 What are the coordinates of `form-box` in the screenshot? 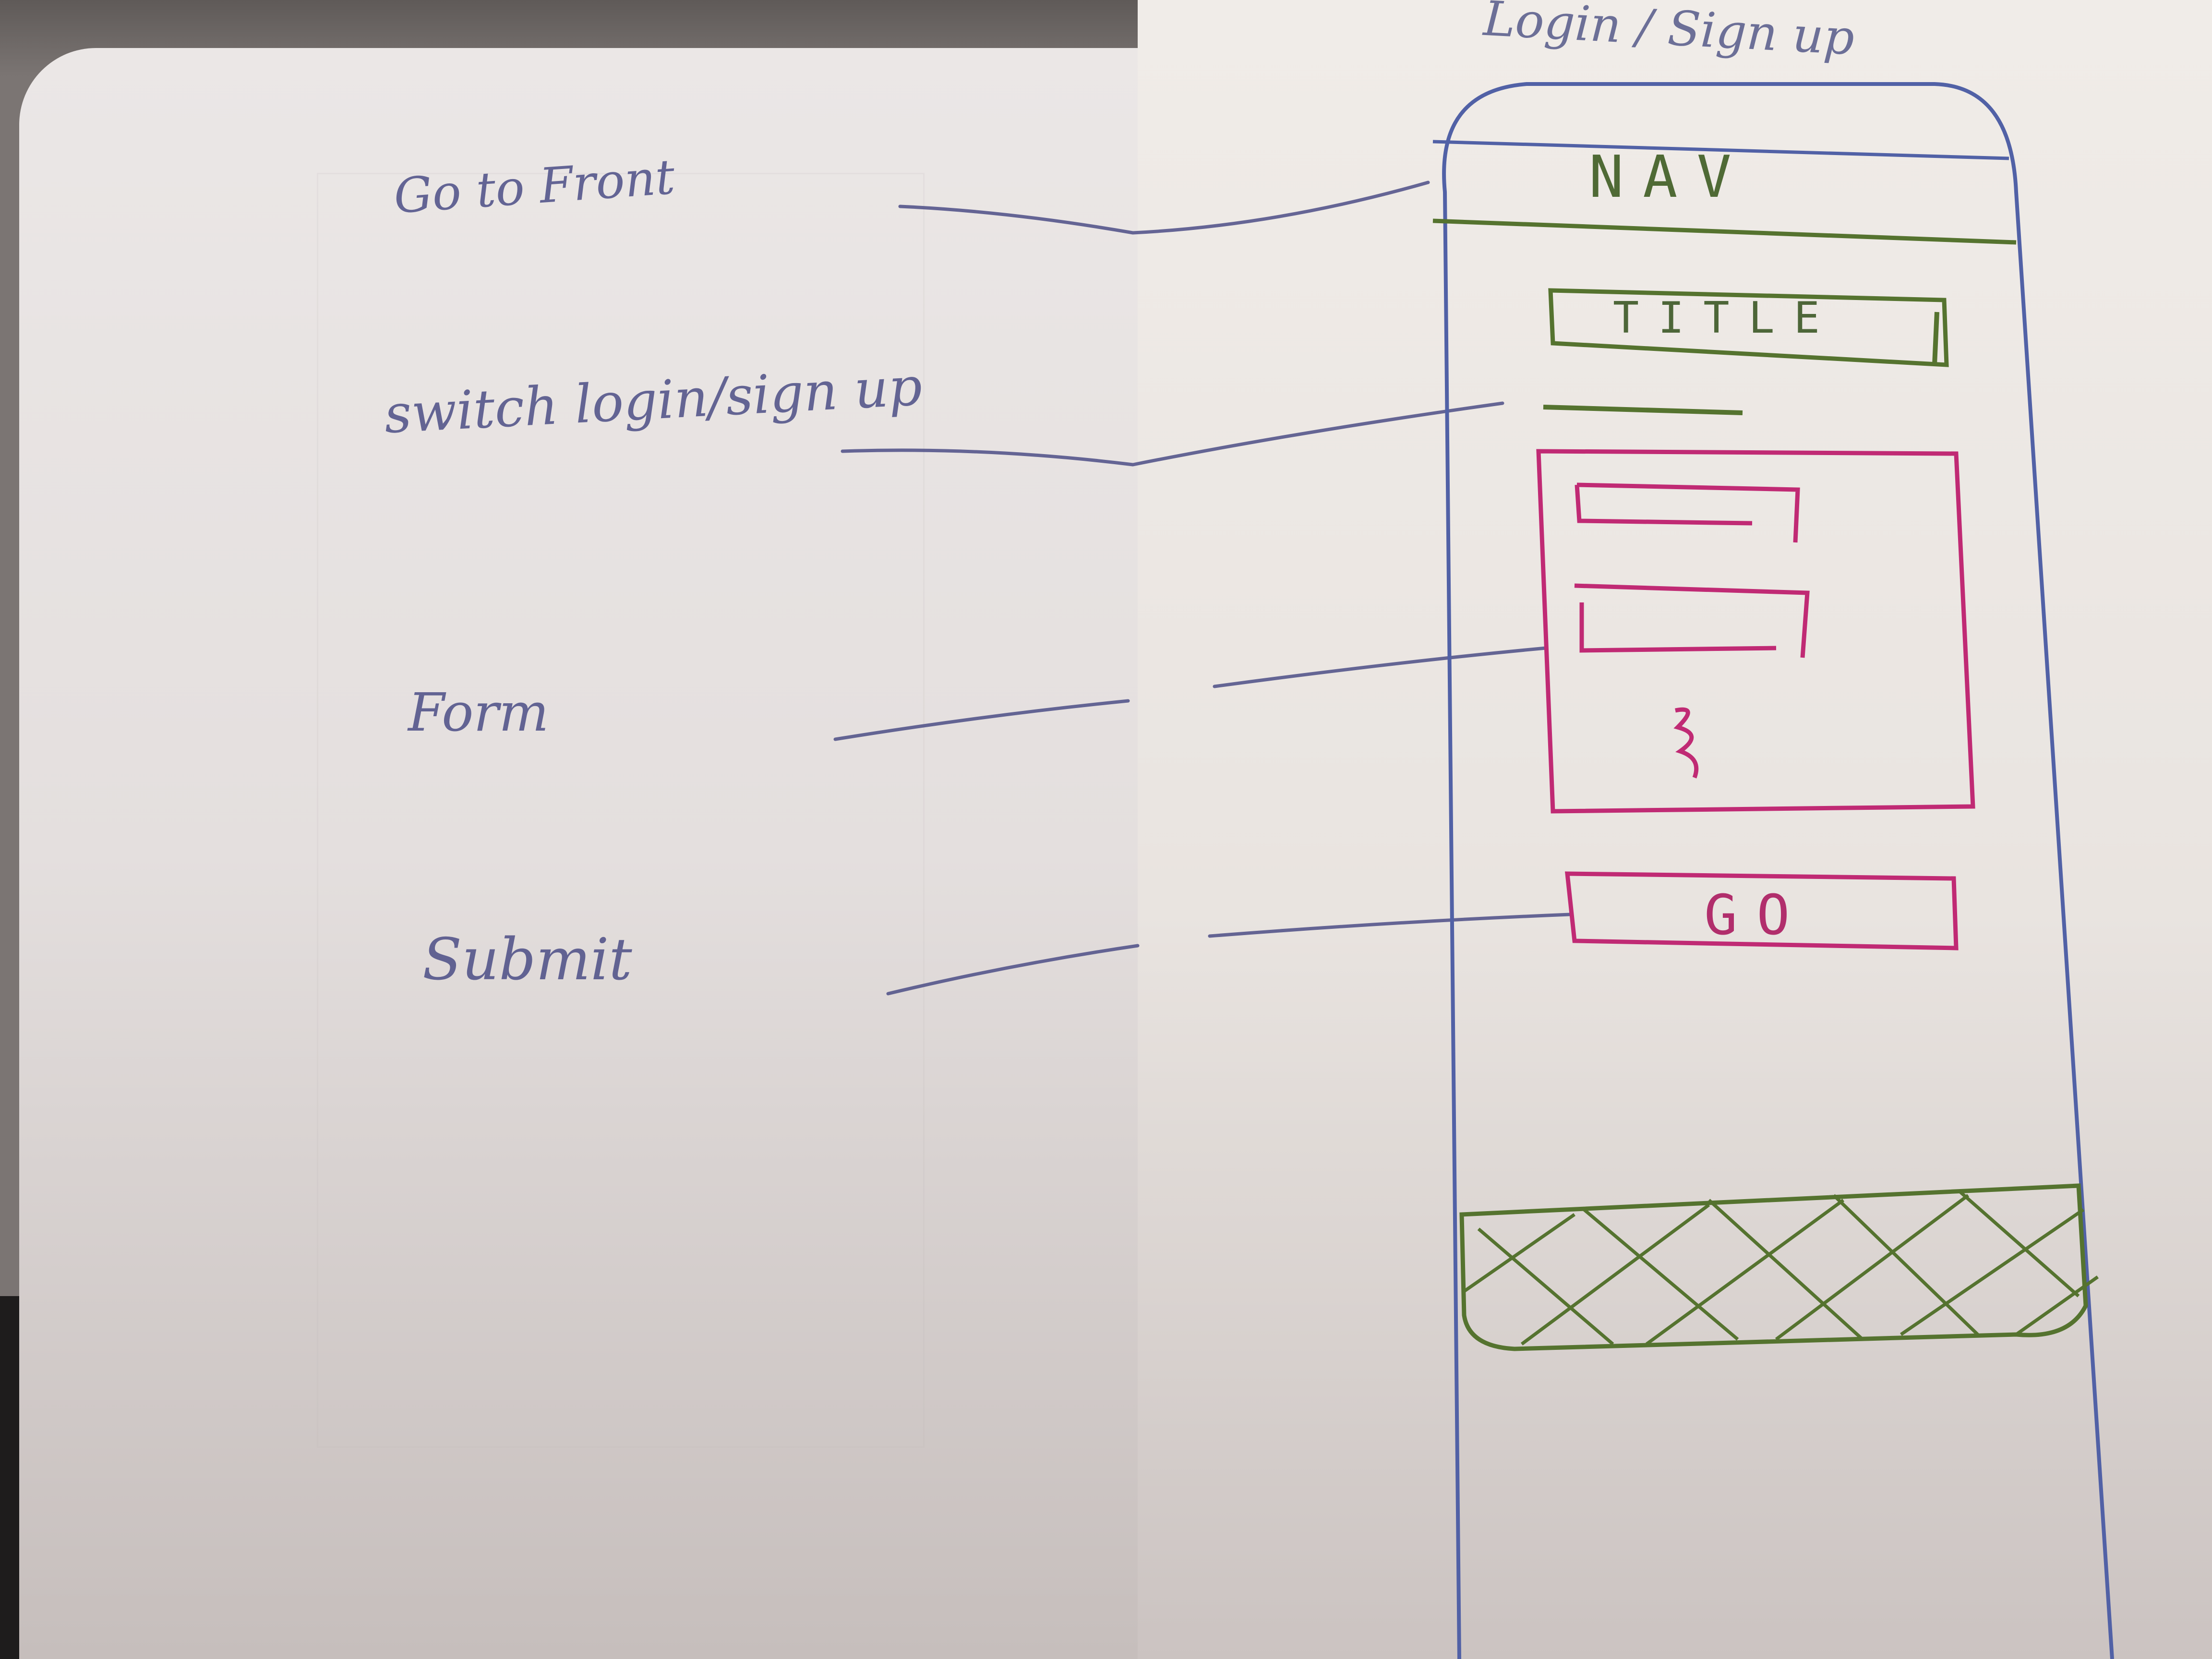 It's located at (1756, 632).